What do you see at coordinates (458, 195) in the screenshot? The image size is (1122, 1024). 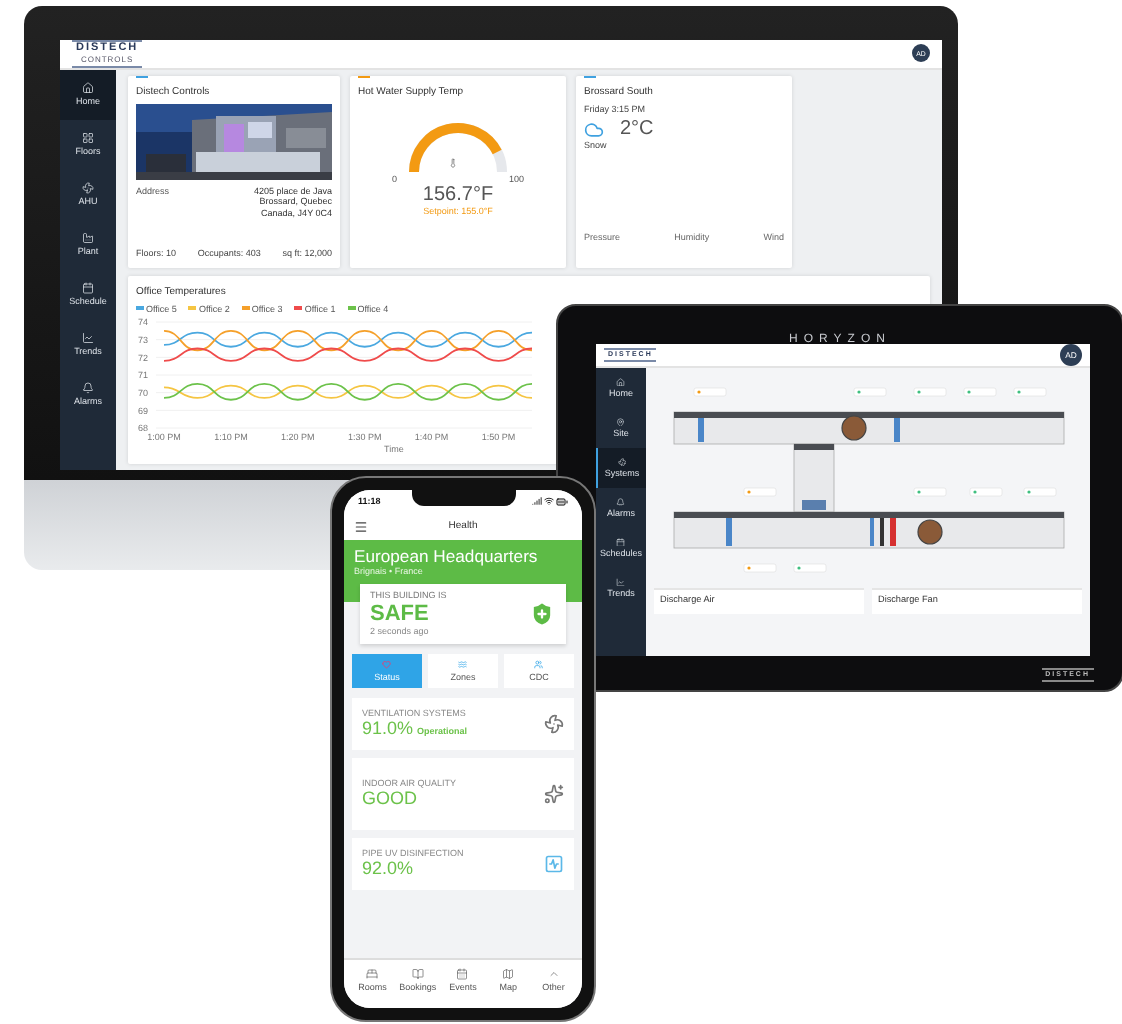 I see `gauge-value: 156.7°F` at bounding box center [458, 195].